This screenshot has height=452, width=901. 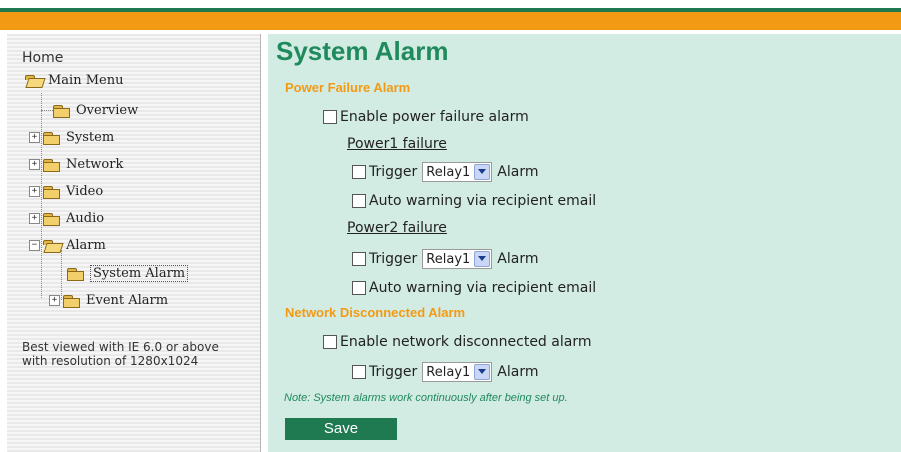 I want to click on power2-trigger-row: Trigger Relay1 Alarm, so click(x=445, y=259).